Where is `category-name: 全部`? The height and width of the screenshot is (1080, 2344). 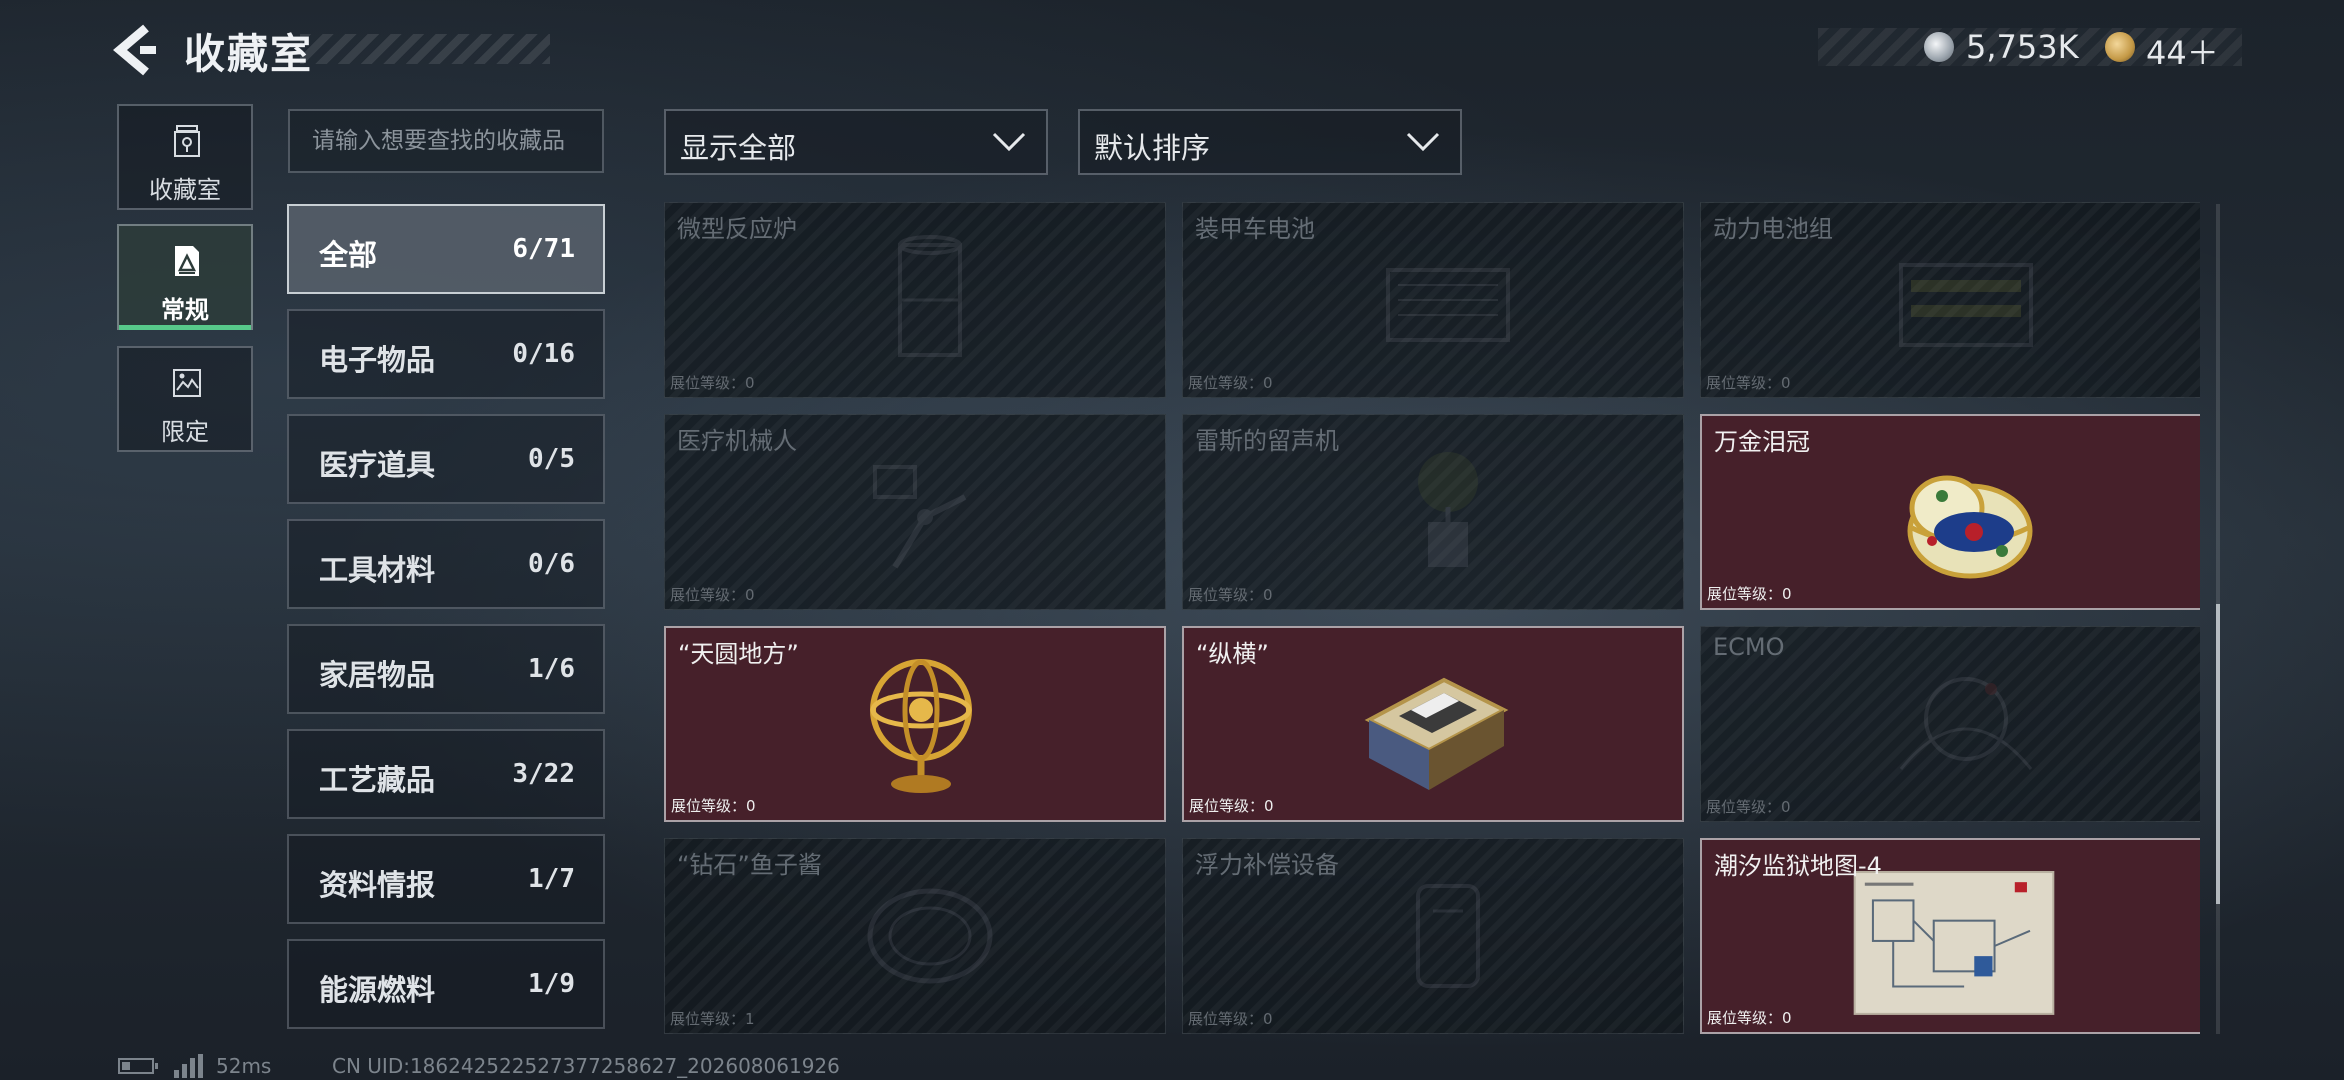
category-name: 全部 is located at coordinates (348, 255).